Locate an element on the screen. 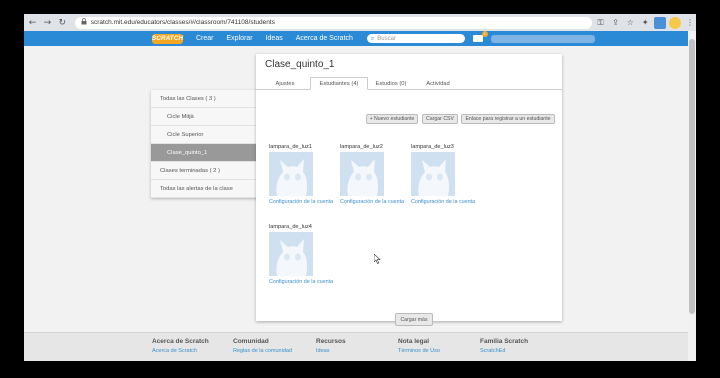  back-icon: ← is located at coordinates (32, 22).